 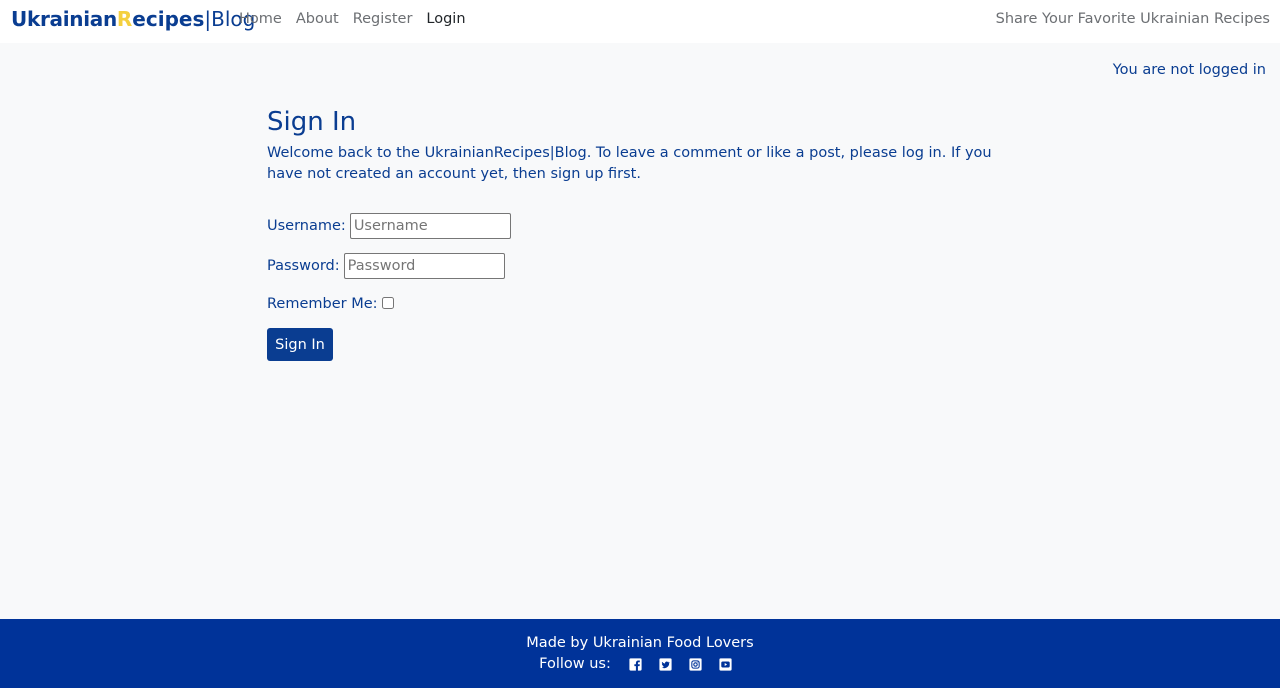 I want to click on nav-link-login: Login, so click(x=445, y=19).